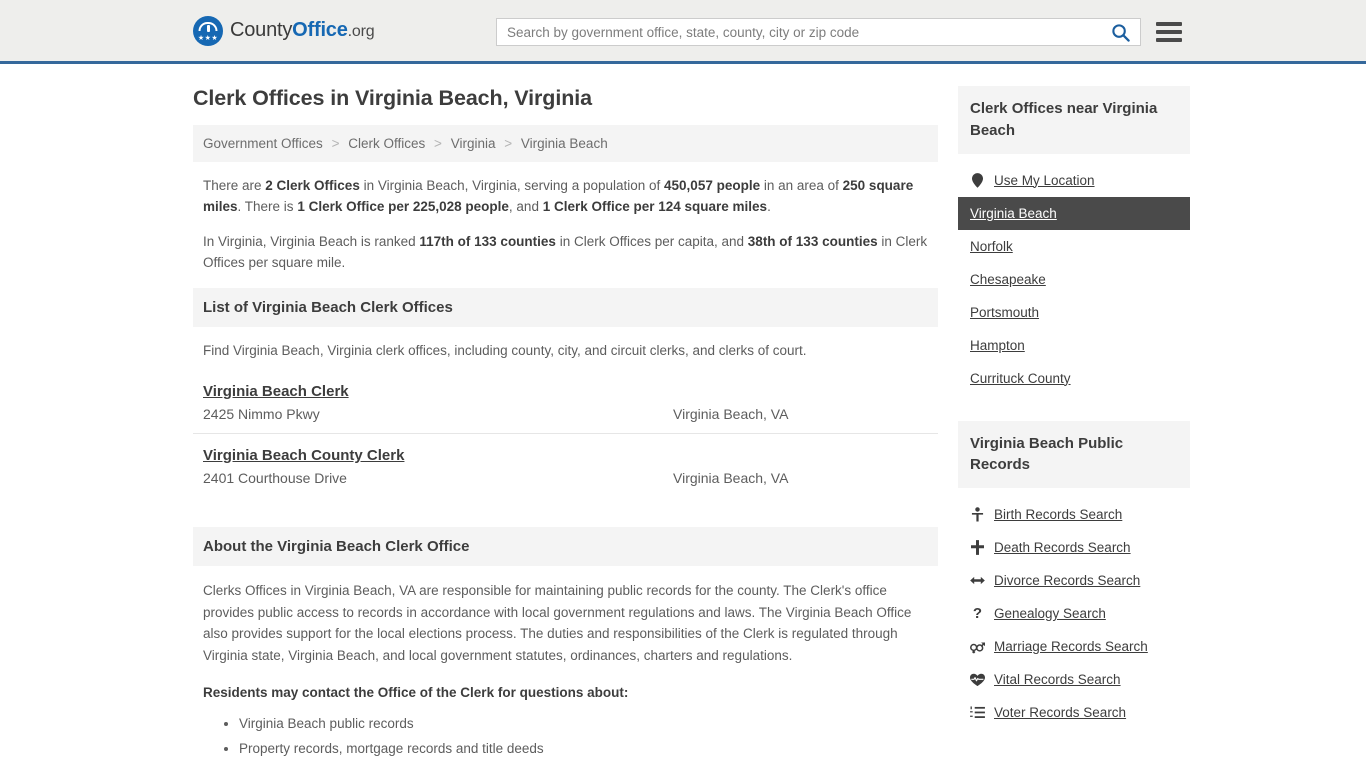 The image size is (1366, 768). Describe the element at coordinates (565, 478) in the screenshot. I see `office-address-line: 2401 Courthouse Drive Virginia Beach, VA` at that location.